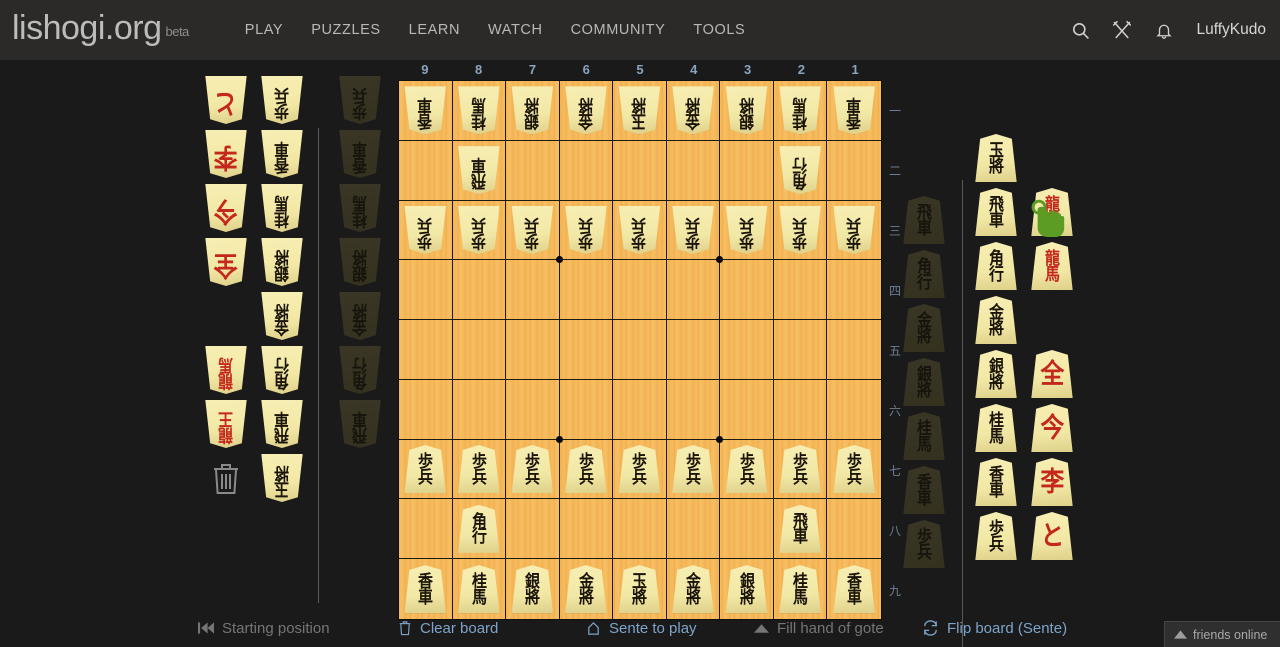 Image resolution: width=1280 pixels, height=647 pixels. I want to click on site-logo: lishogi.org beta, so click(100, 30).